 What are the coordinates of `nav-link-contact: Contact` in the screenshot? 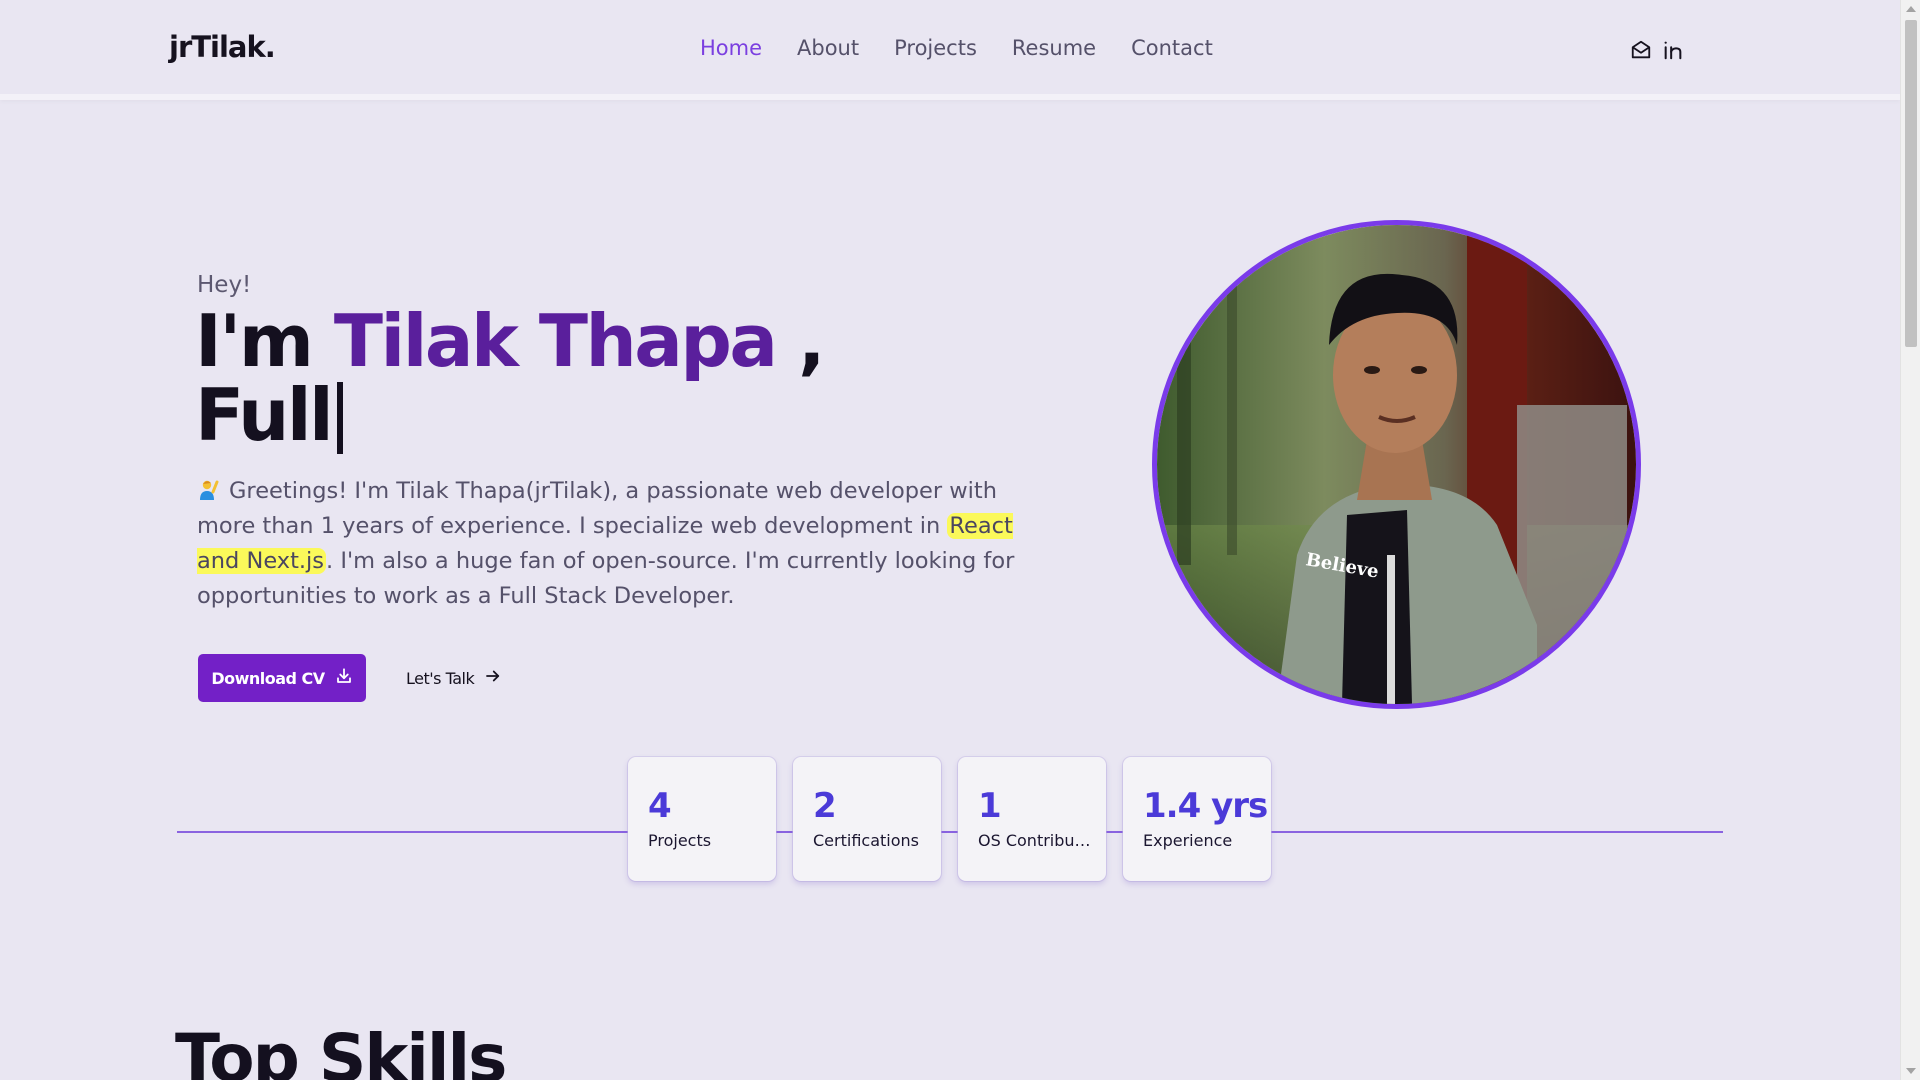 It's located at (1172, 48).